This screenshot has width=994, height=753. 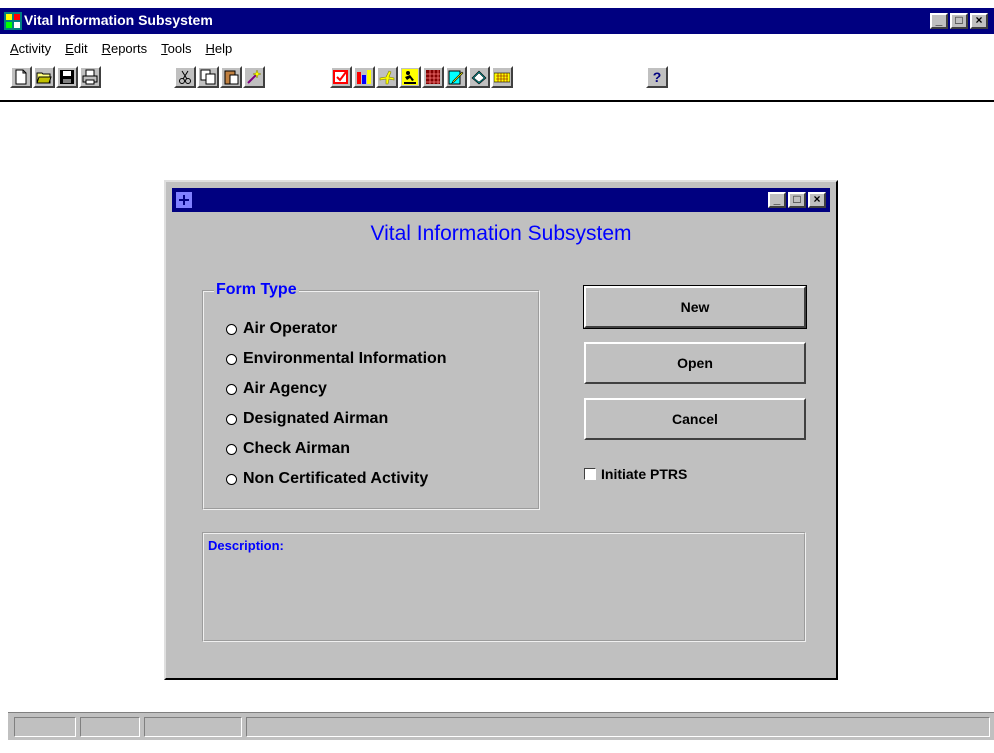 I want to click on checklist-icon, so click(x=340, y=77).